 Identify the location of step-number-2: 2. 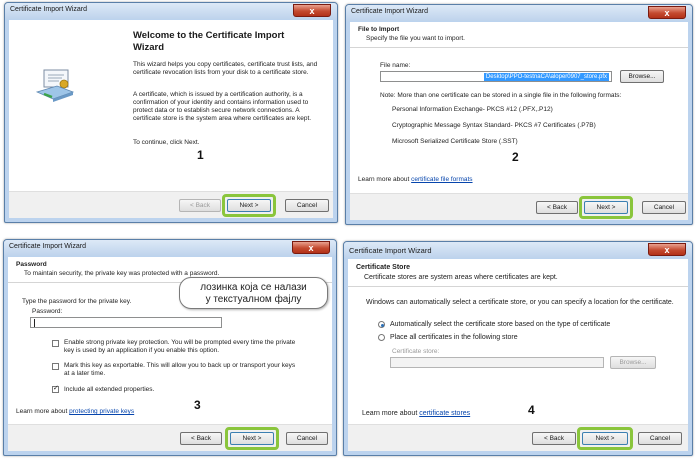
(515, 157).